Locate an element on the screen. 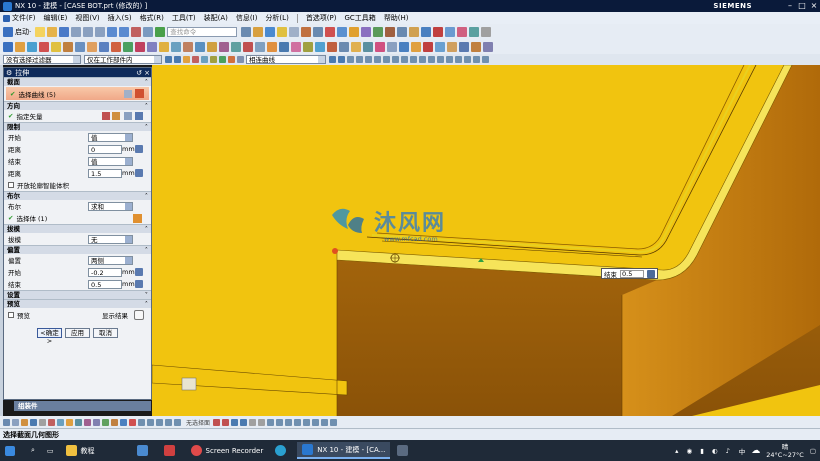 The height and width of the screenshot is (461, 820). snap-midpoint-icon is located at coordinates (359, 59).